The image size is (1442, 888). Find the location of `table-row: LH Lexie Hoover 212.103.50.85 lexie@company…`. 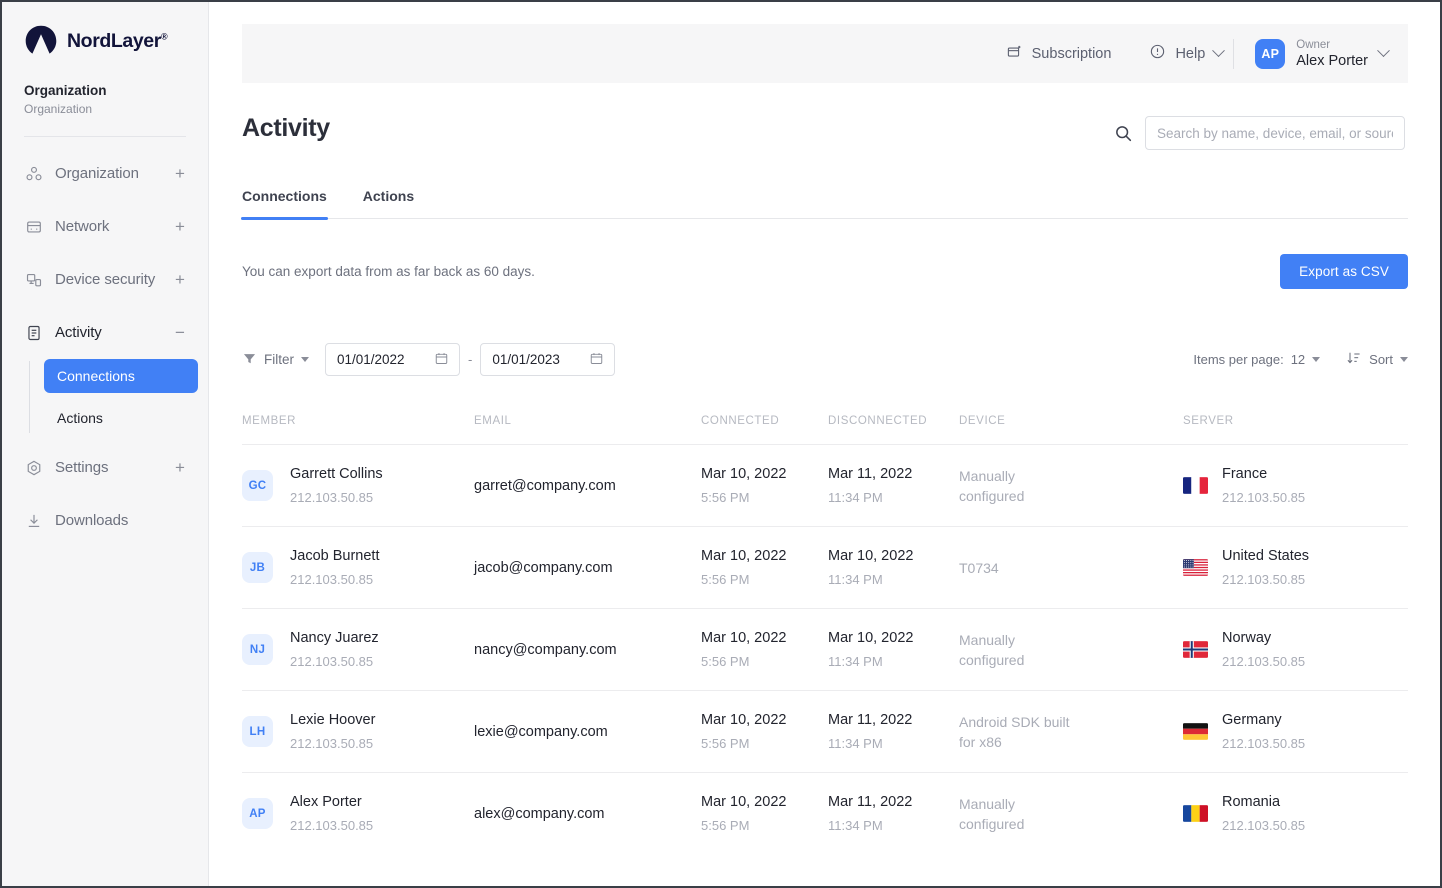

table-row: LH Lexie Hoover 212.103.50.85 lexie@company… is located at coordinates (825, 731).